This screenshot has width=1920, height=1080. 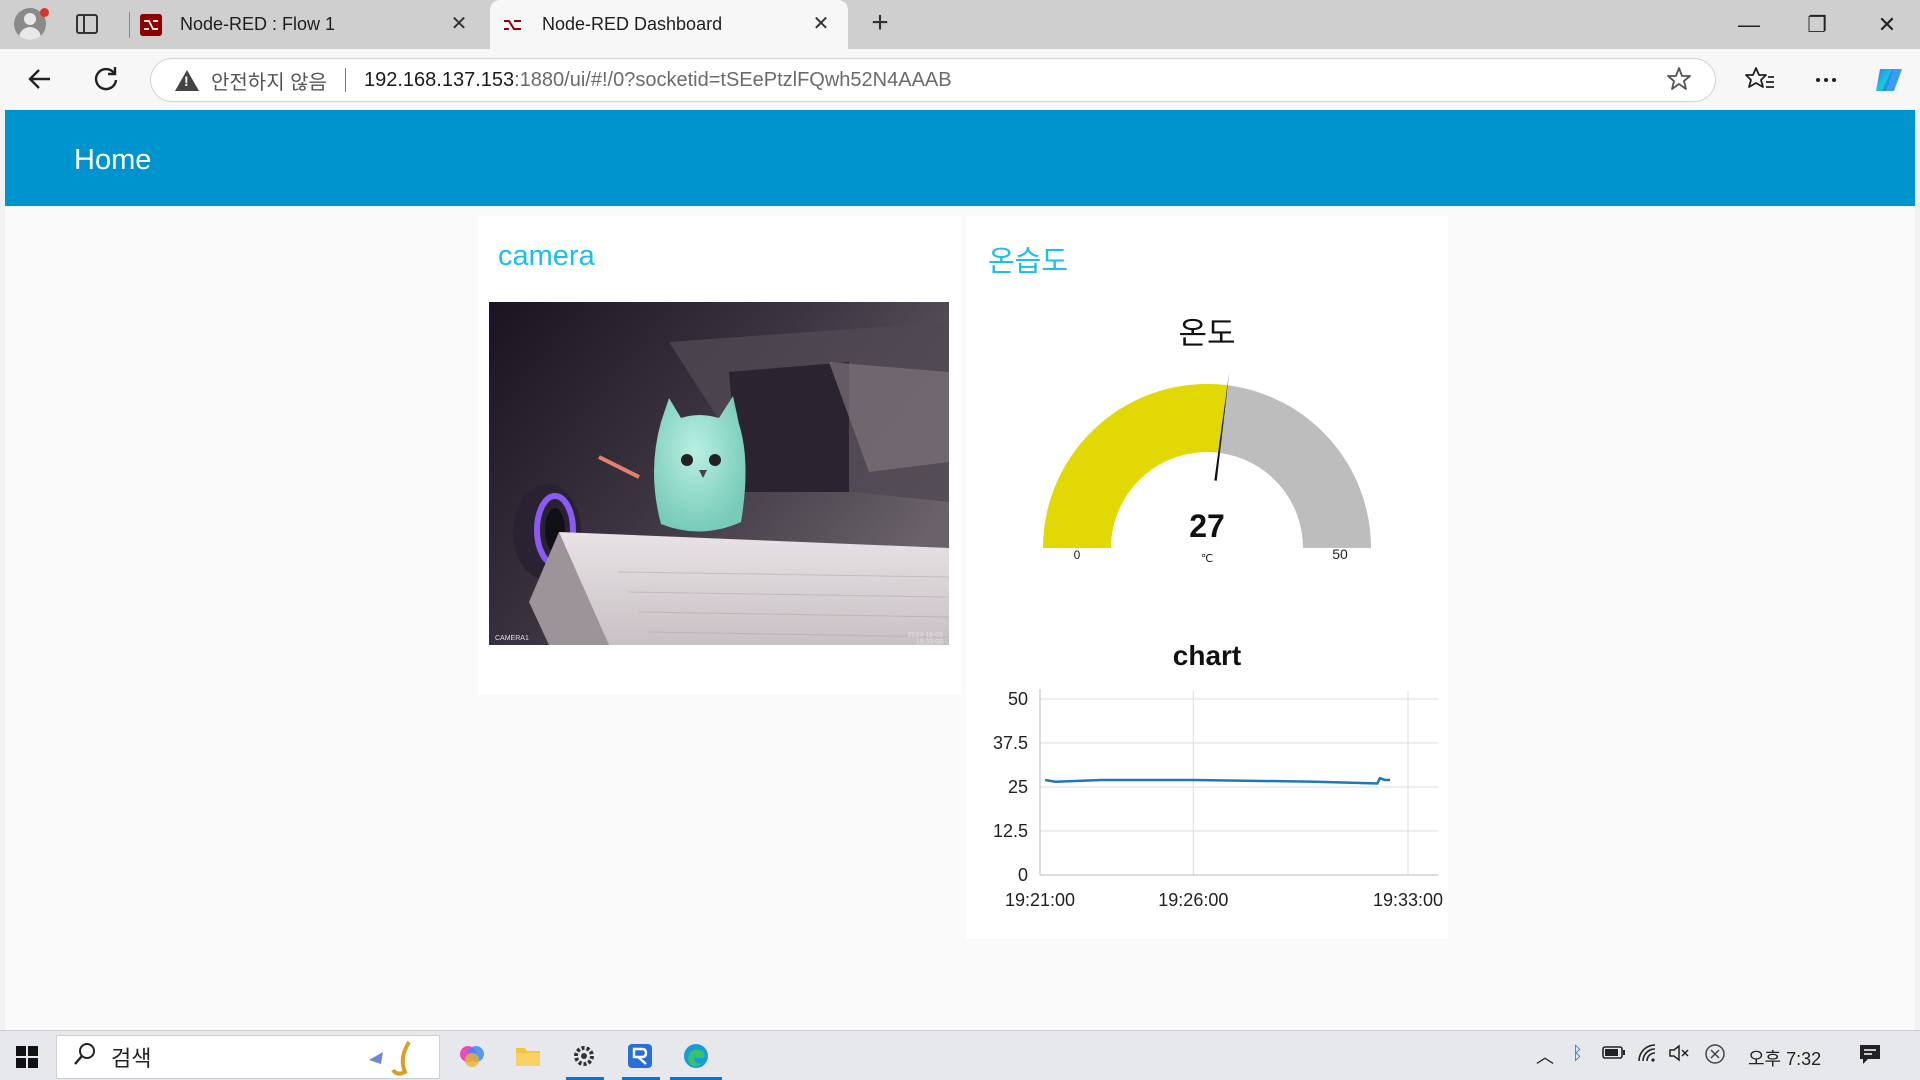 What do you see at coordinates (1408, 900) in the screenshot?
I see `chart-x-tick-label: 19:33:00` at bounding box center [1408, 900].